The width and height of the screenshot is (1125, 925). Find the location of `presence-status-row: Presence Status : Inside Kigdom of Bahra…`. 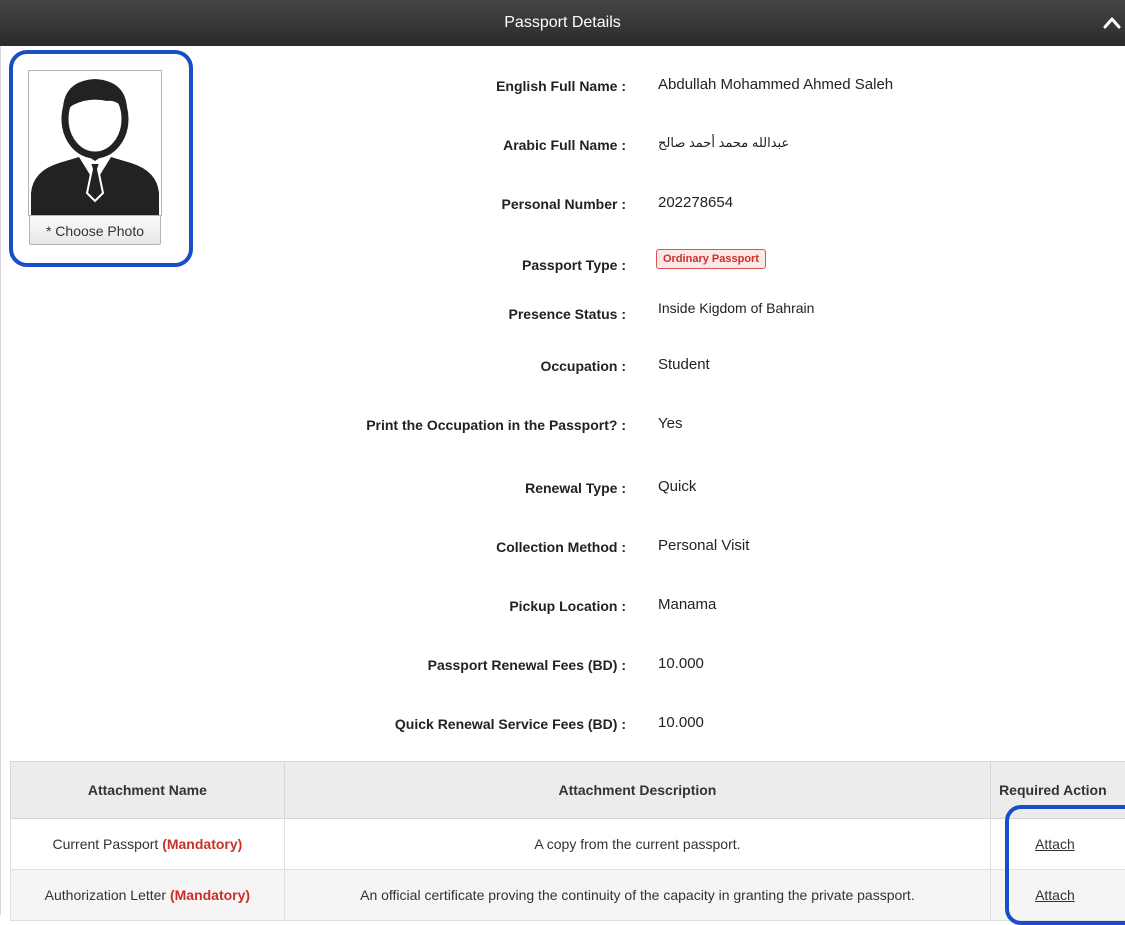

presence-status-row: Presence Status : Inside Kigdom of Bahra… is located at coordinates (562, 312).